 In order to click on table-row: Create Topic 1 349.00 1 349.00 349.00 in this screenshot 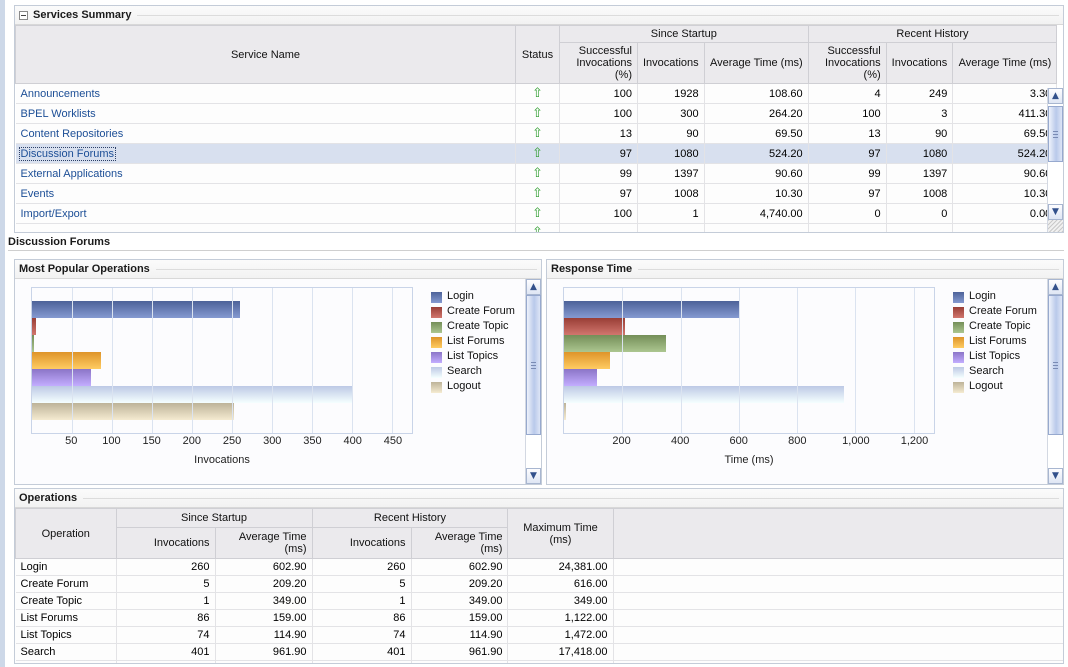, I will do `click(539, 601)`.